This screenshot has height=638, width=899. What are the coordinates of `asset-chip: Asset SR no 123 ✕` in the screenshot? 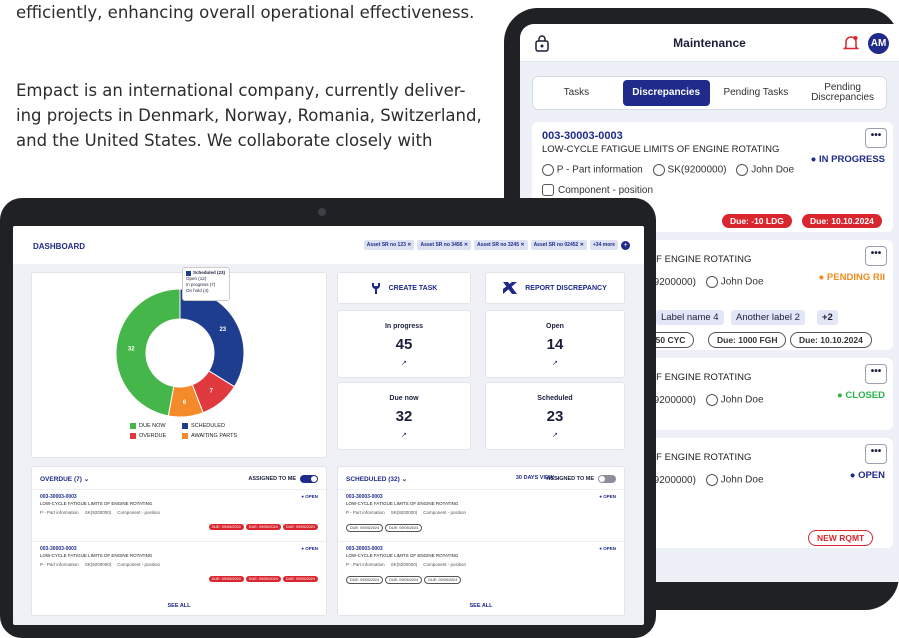 It's located at (389, 245).